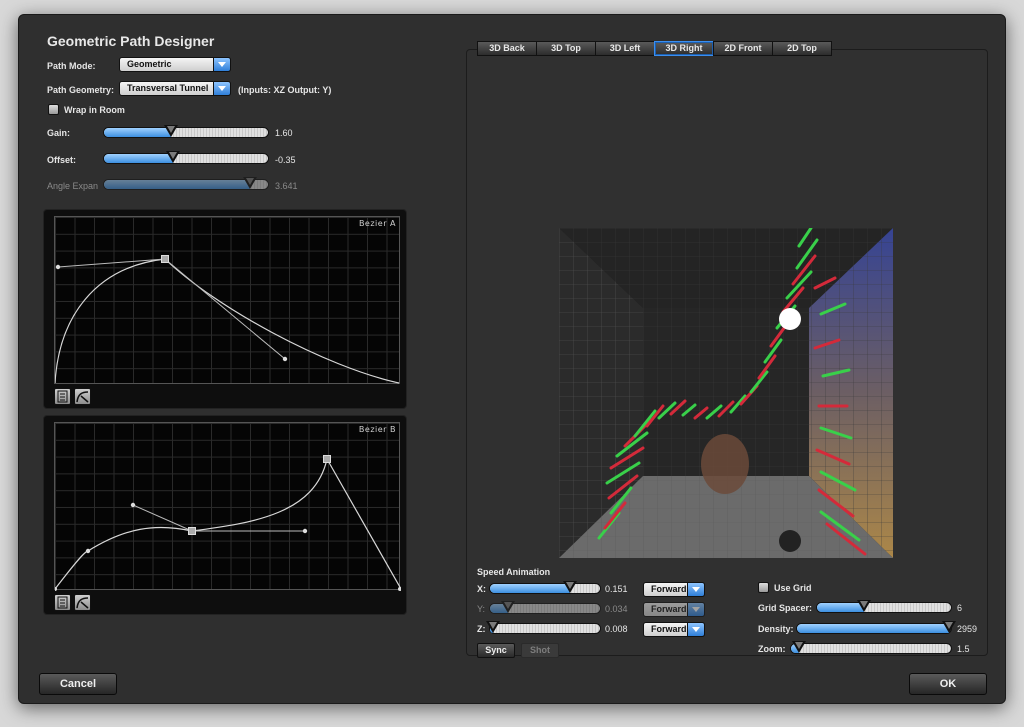  What do you see at coordinates (684, 48) in the screenshot?
I see `tab-3d-right: 3D Right` at bounding box center [684, 48].